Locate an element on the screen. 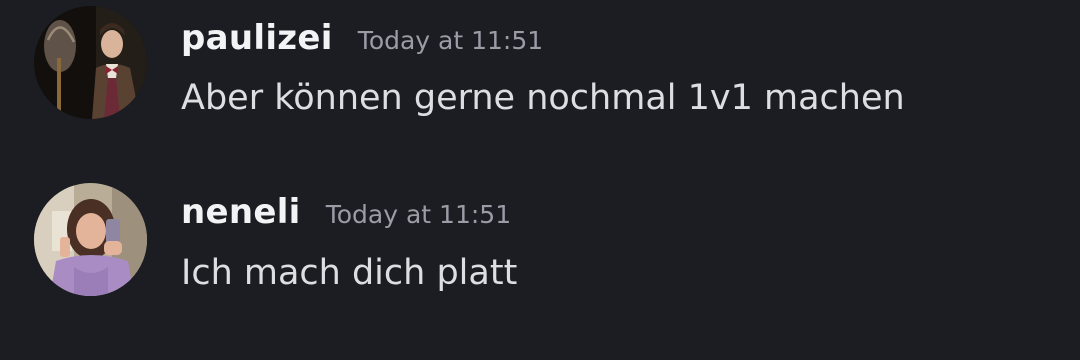 The width and height of the screenshot is (1080, 360). avatar-man-icon is located at coordinates (90, 62).